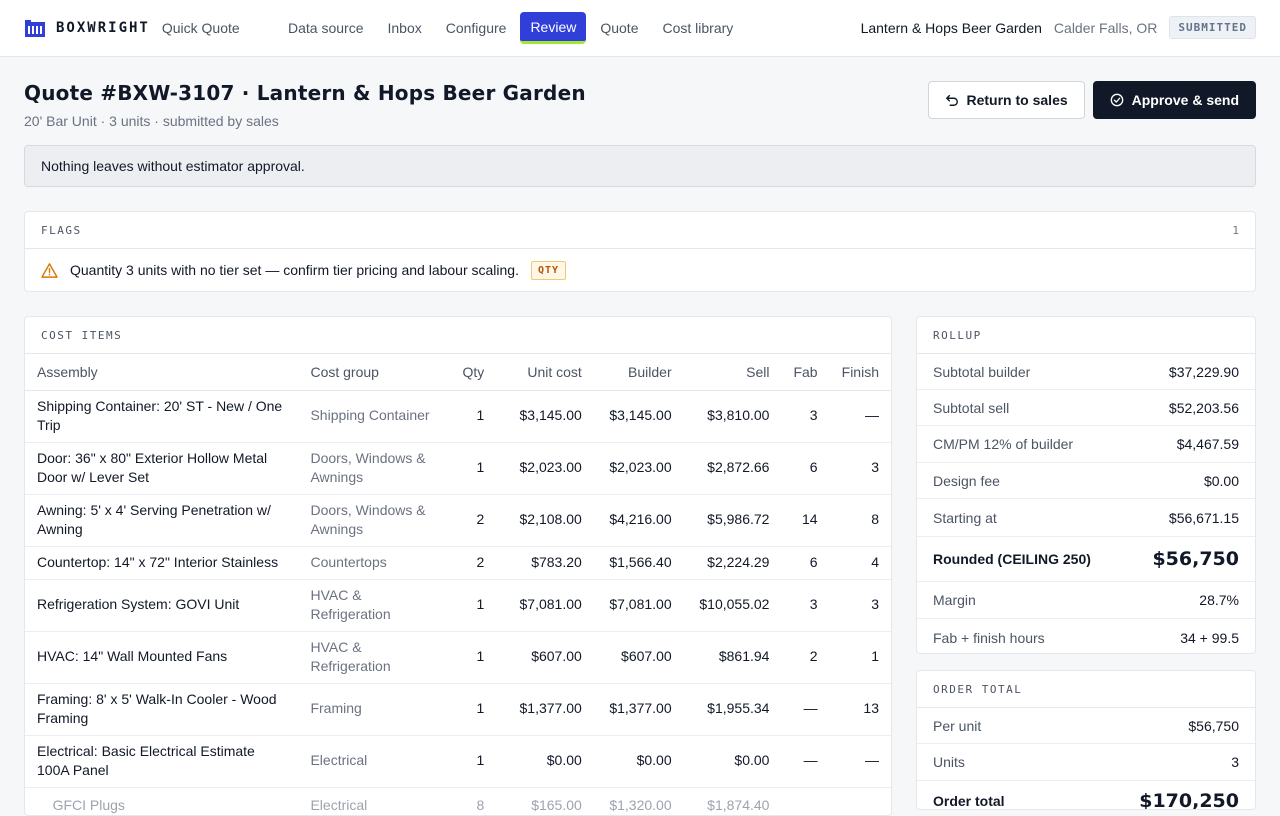  I want to click on cell-assembly: Countertop: 14" x 72" Interior Stainless, so click(162, 563).